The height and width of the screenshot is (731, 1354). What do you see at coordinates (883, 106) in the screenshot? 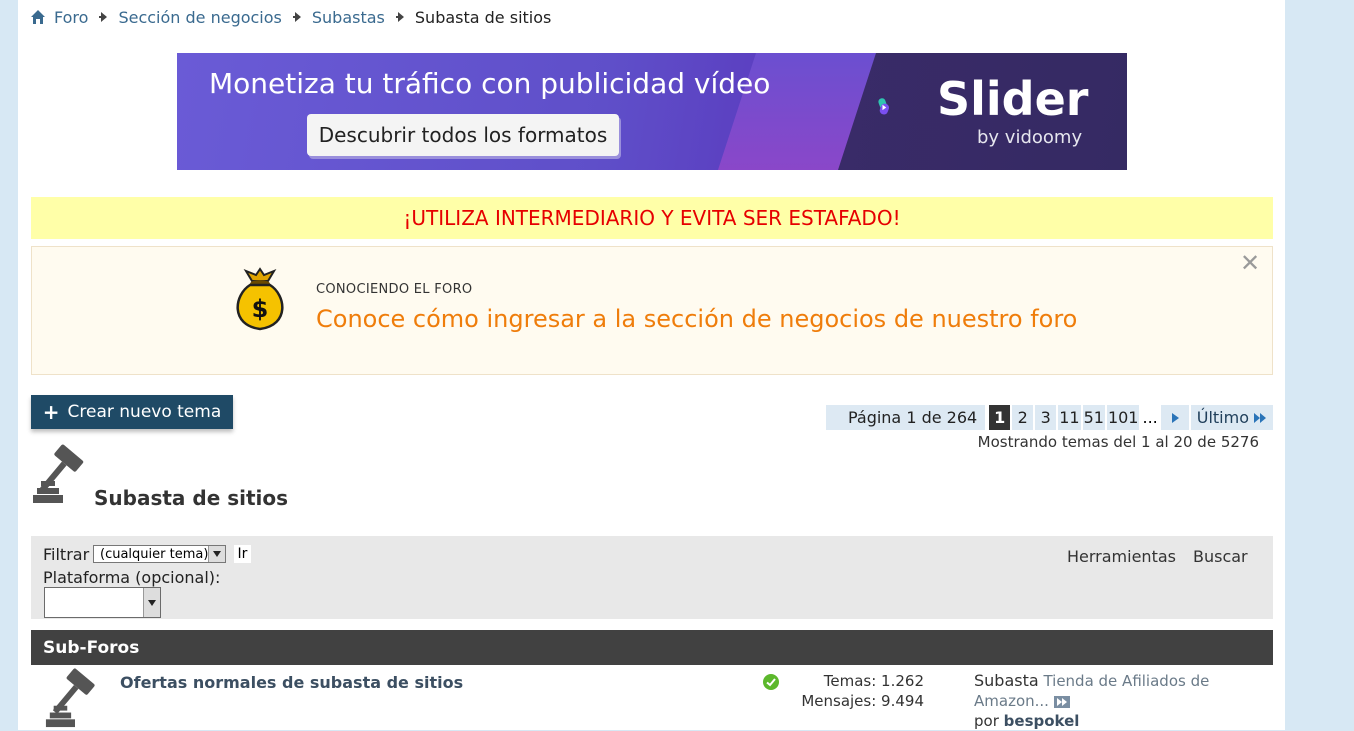
I see `slider-logo-icon` at bounding box center [883, 106].